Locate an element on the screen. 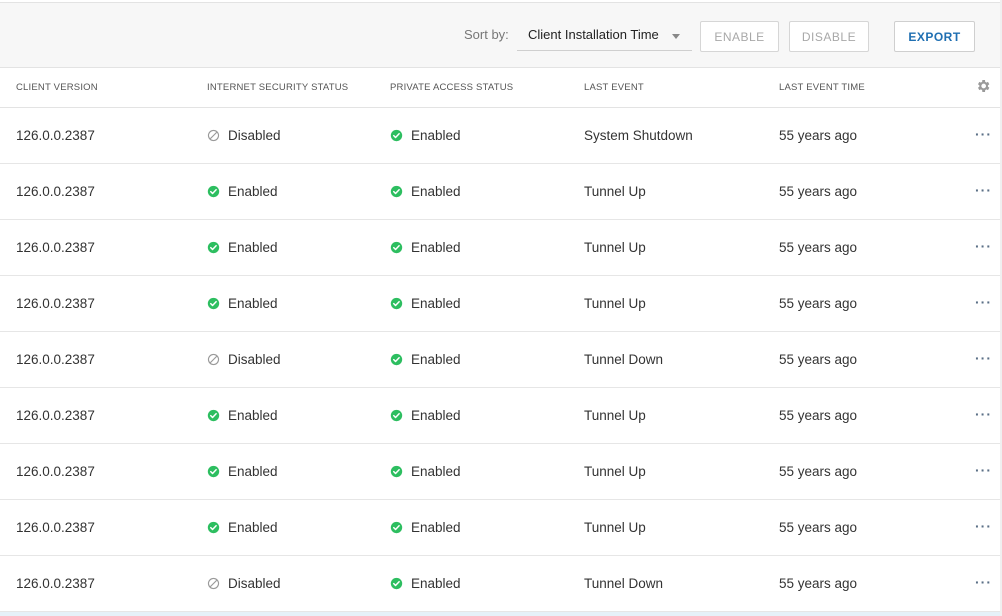 This screenshot has height=616, width=1002. export-button: EXPORT is located at coordinates (934, 36).